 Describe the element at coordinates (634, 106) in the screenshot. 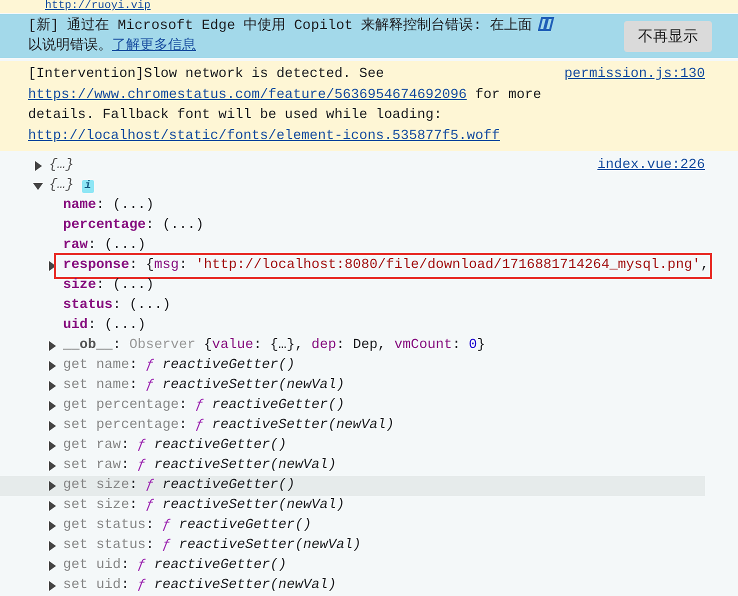

I see `source-link: permission.js:130` at that location.